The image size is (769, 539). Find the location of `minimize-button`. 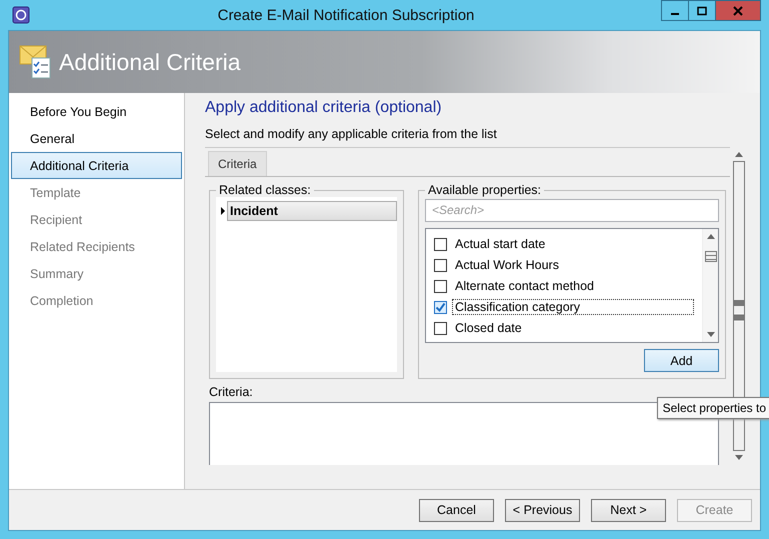

minimize-button is located at coordinates (675, 10).